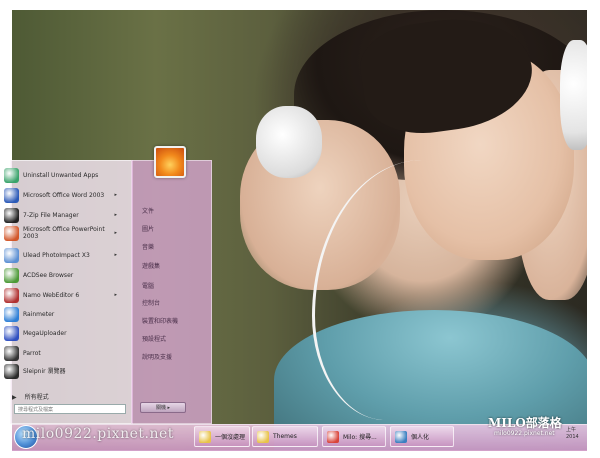 The image size is (600, 458). What do you see at coordinates (61, 353) in the screenshot?
I see `program-item: Parrot` at bounding box center [61, 353].